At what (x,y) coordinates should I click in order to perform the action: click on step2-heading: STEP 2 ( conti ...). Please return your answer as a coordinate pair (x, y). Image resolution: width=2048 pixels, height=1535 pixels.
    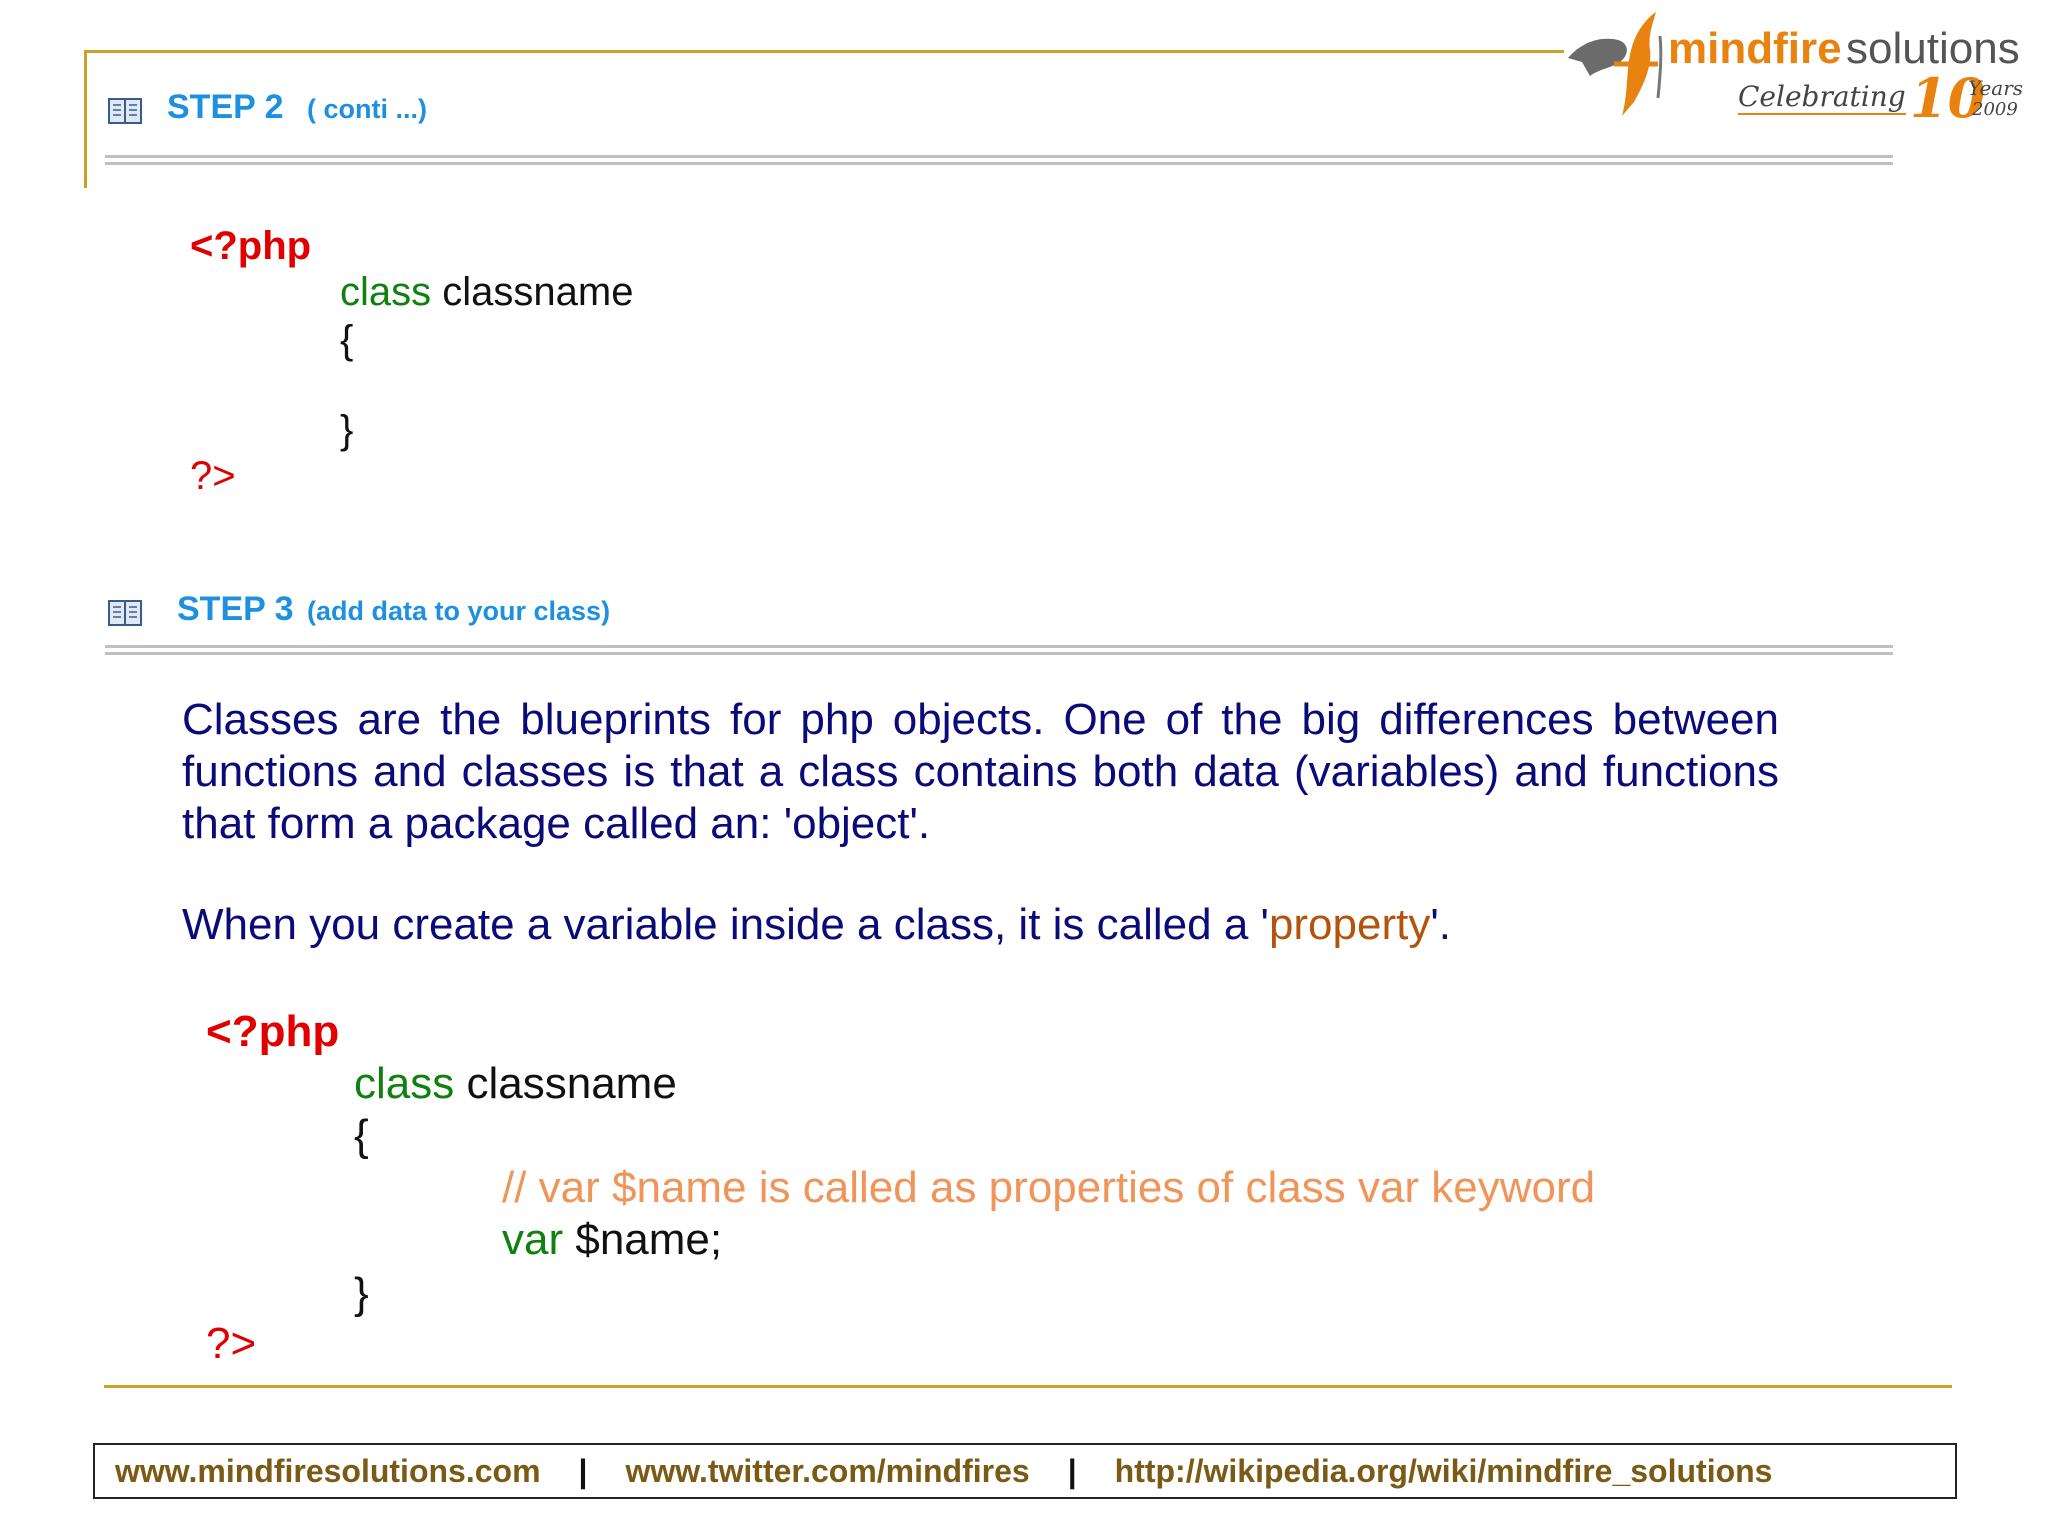
    Looking at the image, I should click on (297, 107).